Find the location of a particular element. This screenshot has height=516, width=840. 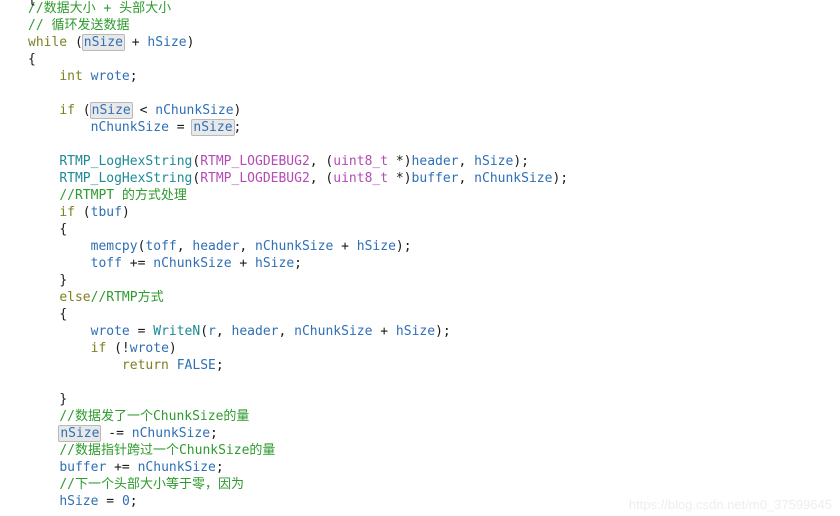

code-line: //下一个头部大小等于零，因为 is located at coordinates (420, 484).